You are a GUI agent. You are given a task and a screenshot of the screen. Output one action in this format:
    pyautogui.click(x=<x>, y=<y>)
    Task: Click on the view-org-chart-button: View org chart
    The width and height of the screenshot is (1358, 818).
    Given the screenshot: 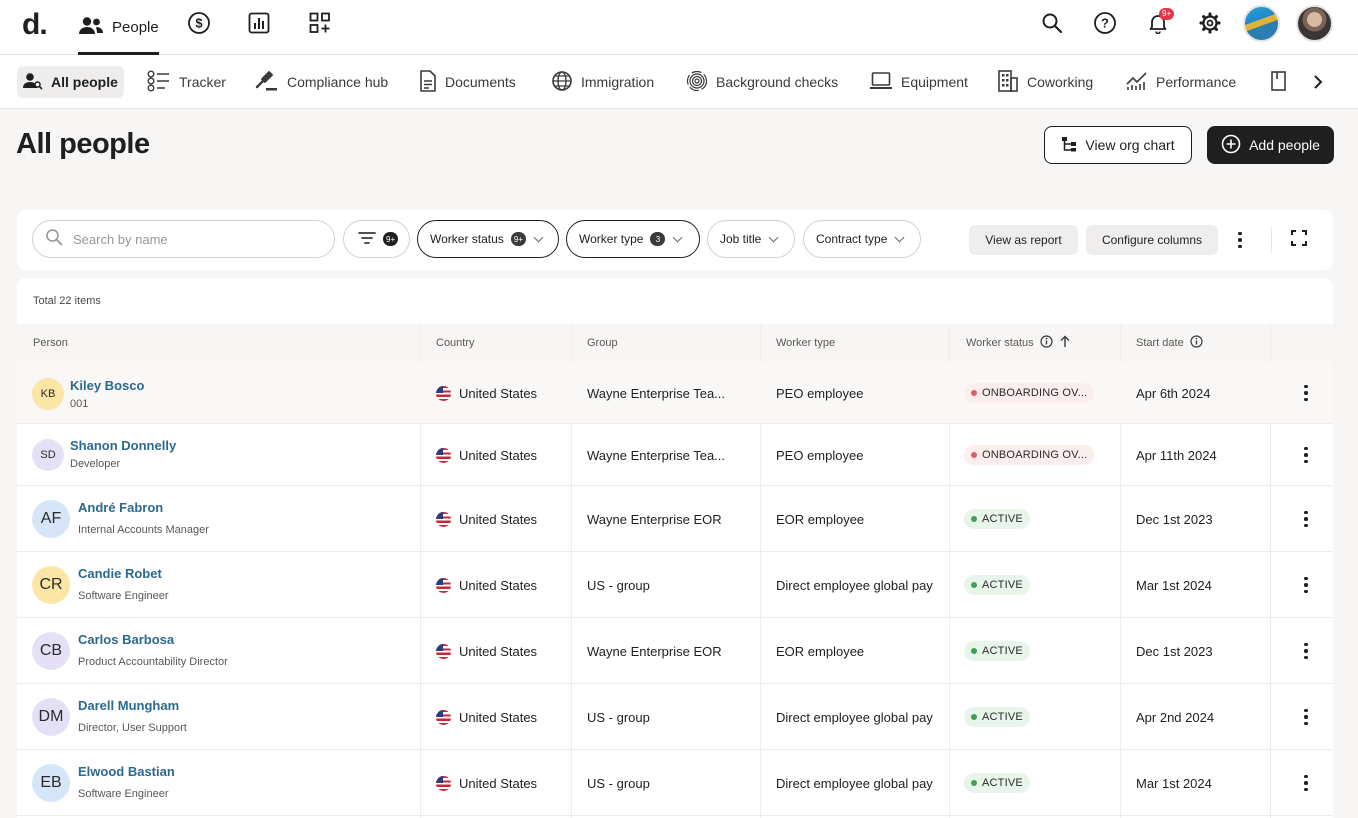 What is the action you would take?
    pyautogui.click(x=1118, y=145)
    